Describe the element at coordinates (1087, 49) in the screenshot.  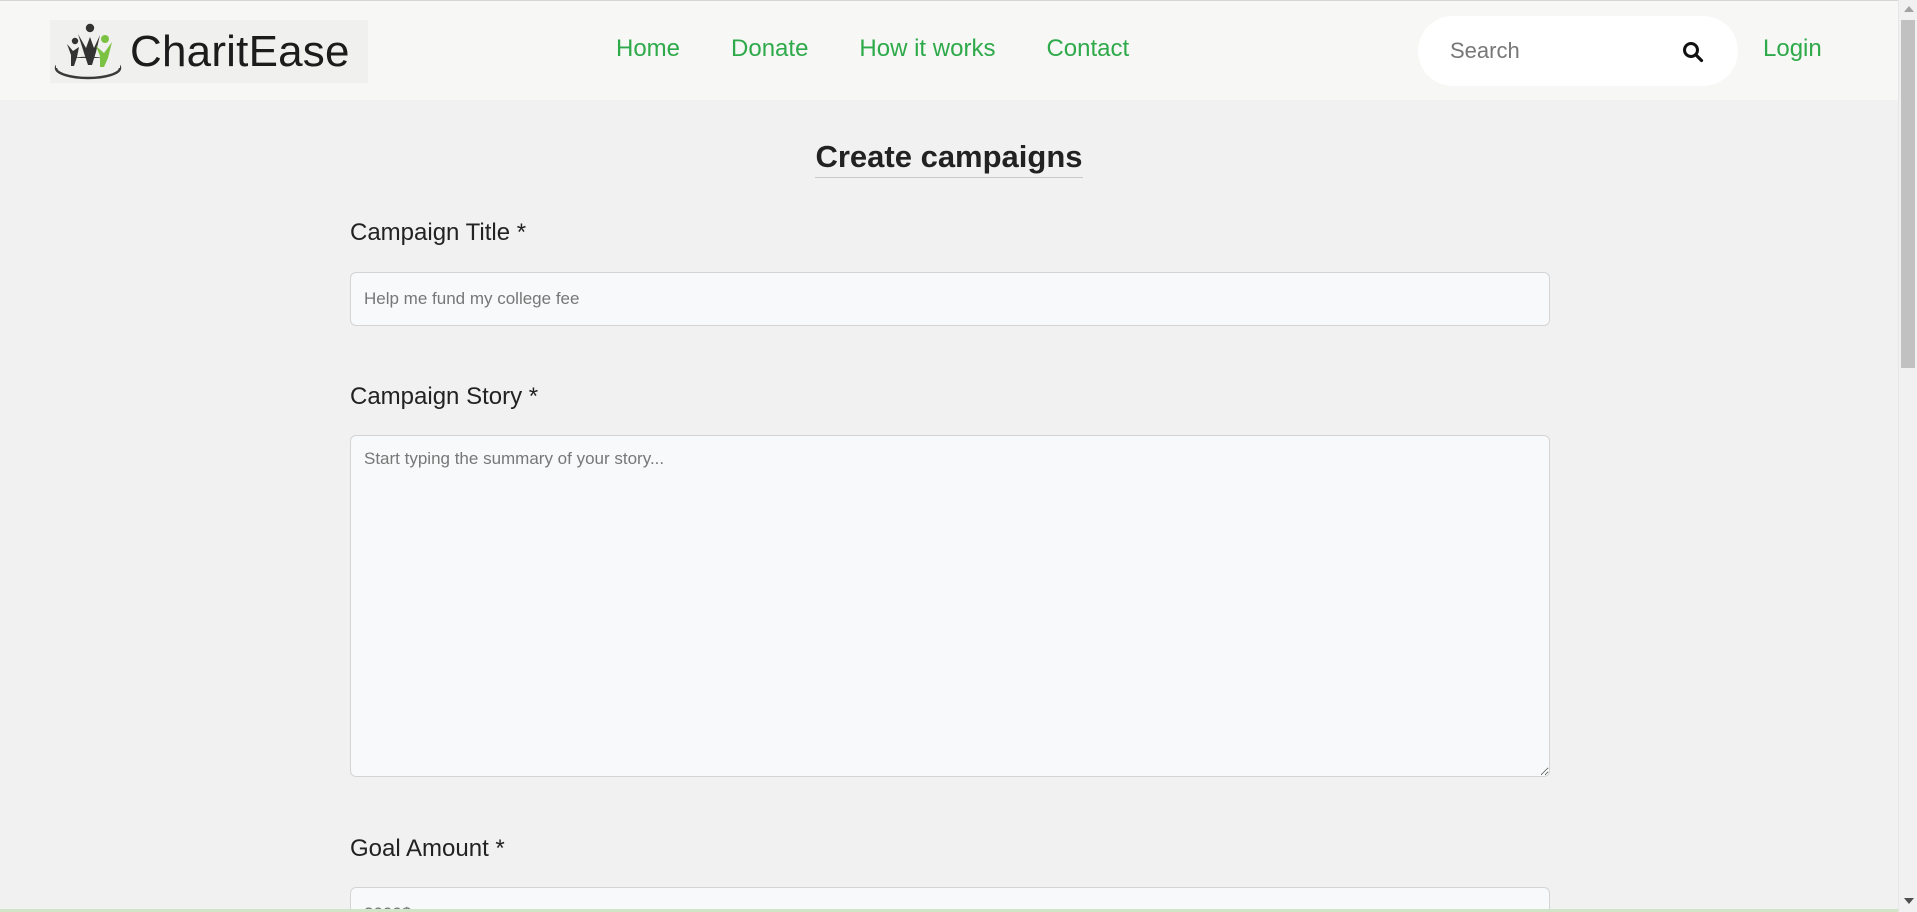
I see `nav-contact-link: Contact` at that location.